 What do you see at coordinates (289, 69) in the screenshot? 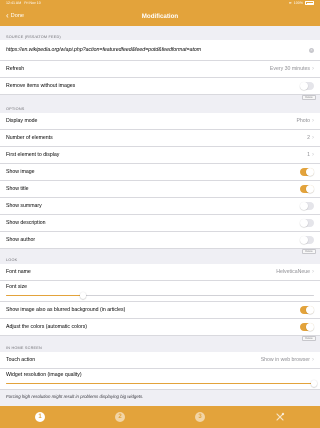
I see `refresh-value: Every 30 minutes` at bounding box center [289, 69].